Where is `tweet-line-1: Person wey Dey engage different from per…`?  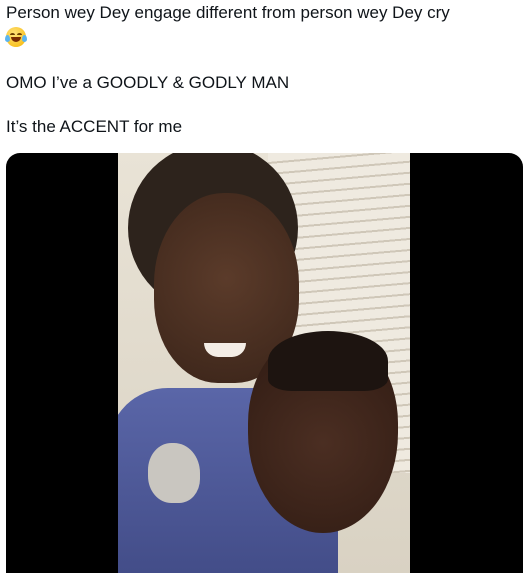 tweet-line-1: Person wey Dey engage different from per… is located at coordinates (228, 12).